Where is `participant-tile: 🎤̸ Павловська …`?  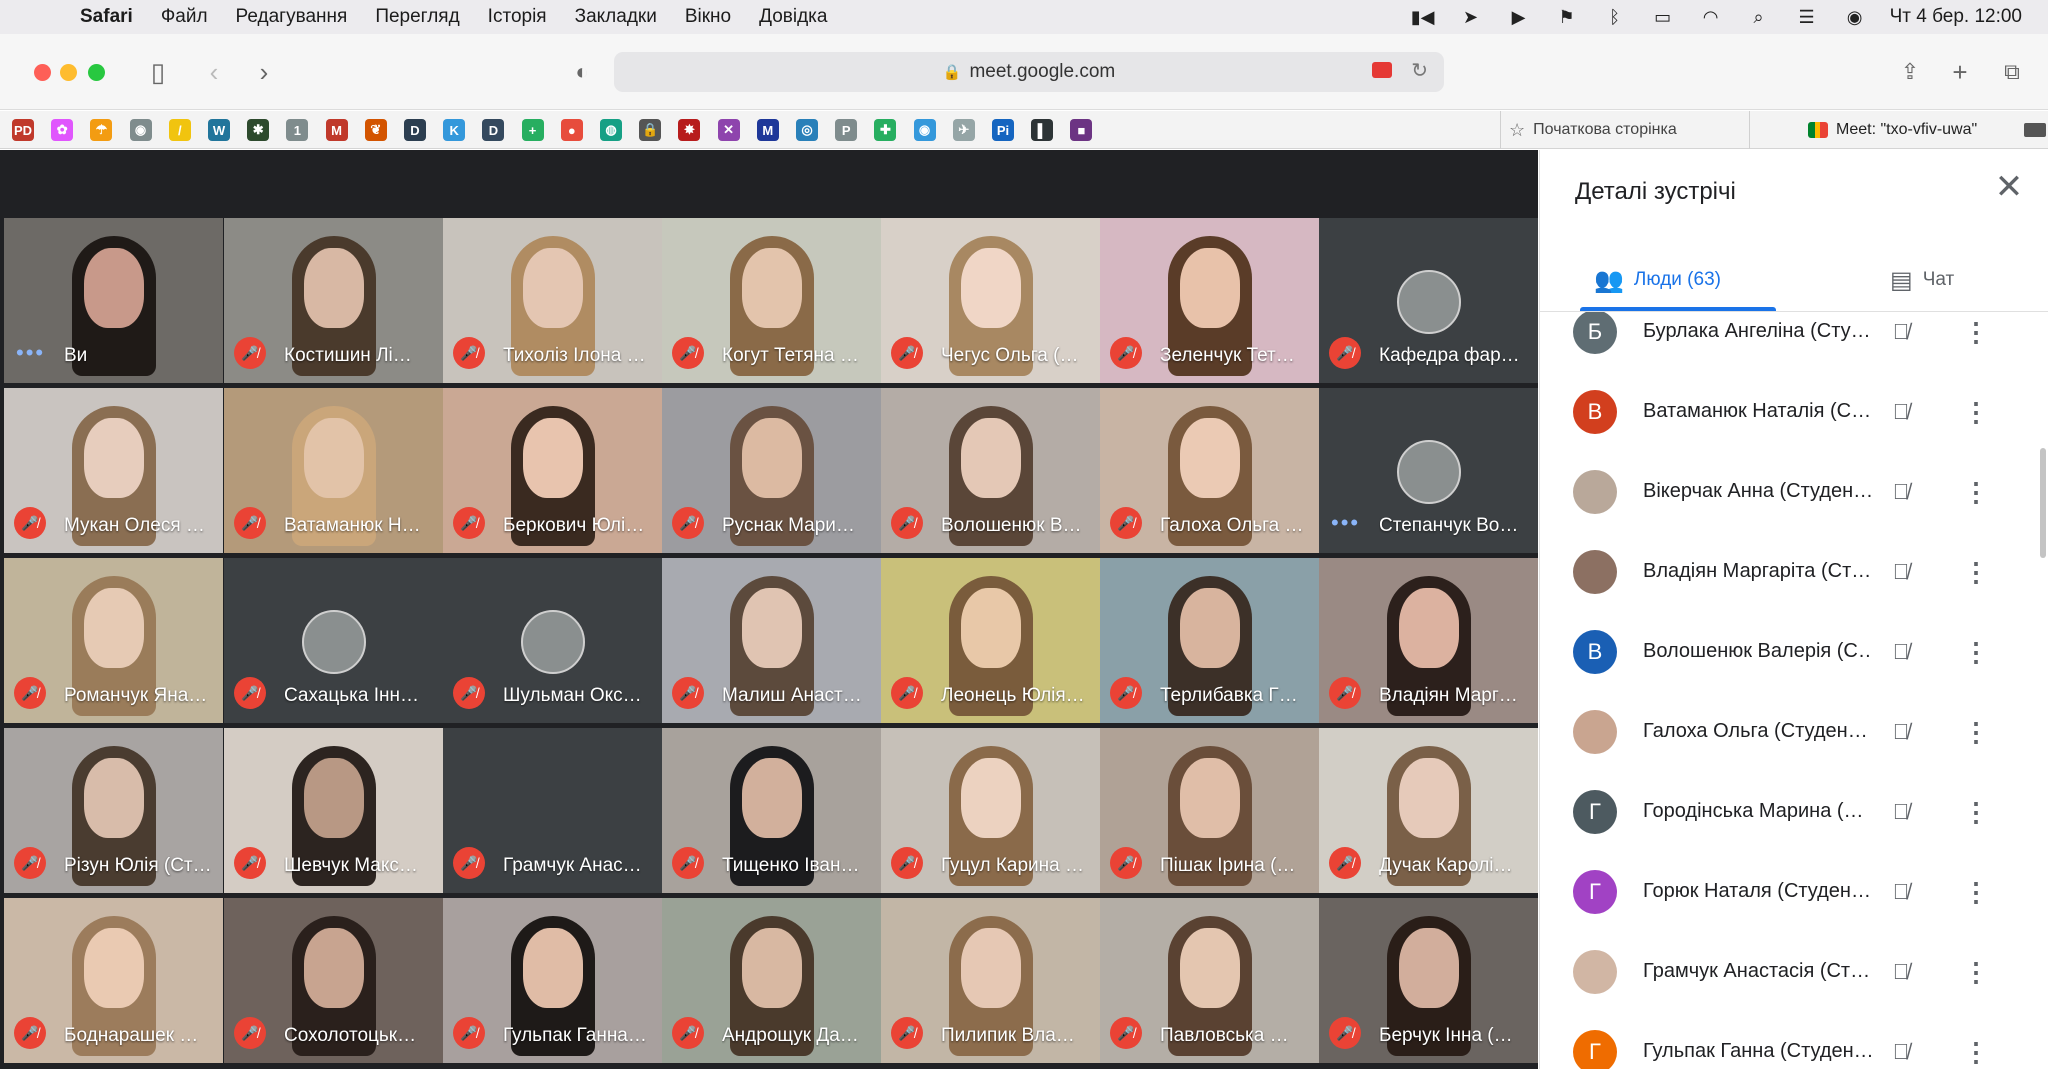
participant-tile: 🎤̸ Павловська … is located at coordinates (1209, 980).